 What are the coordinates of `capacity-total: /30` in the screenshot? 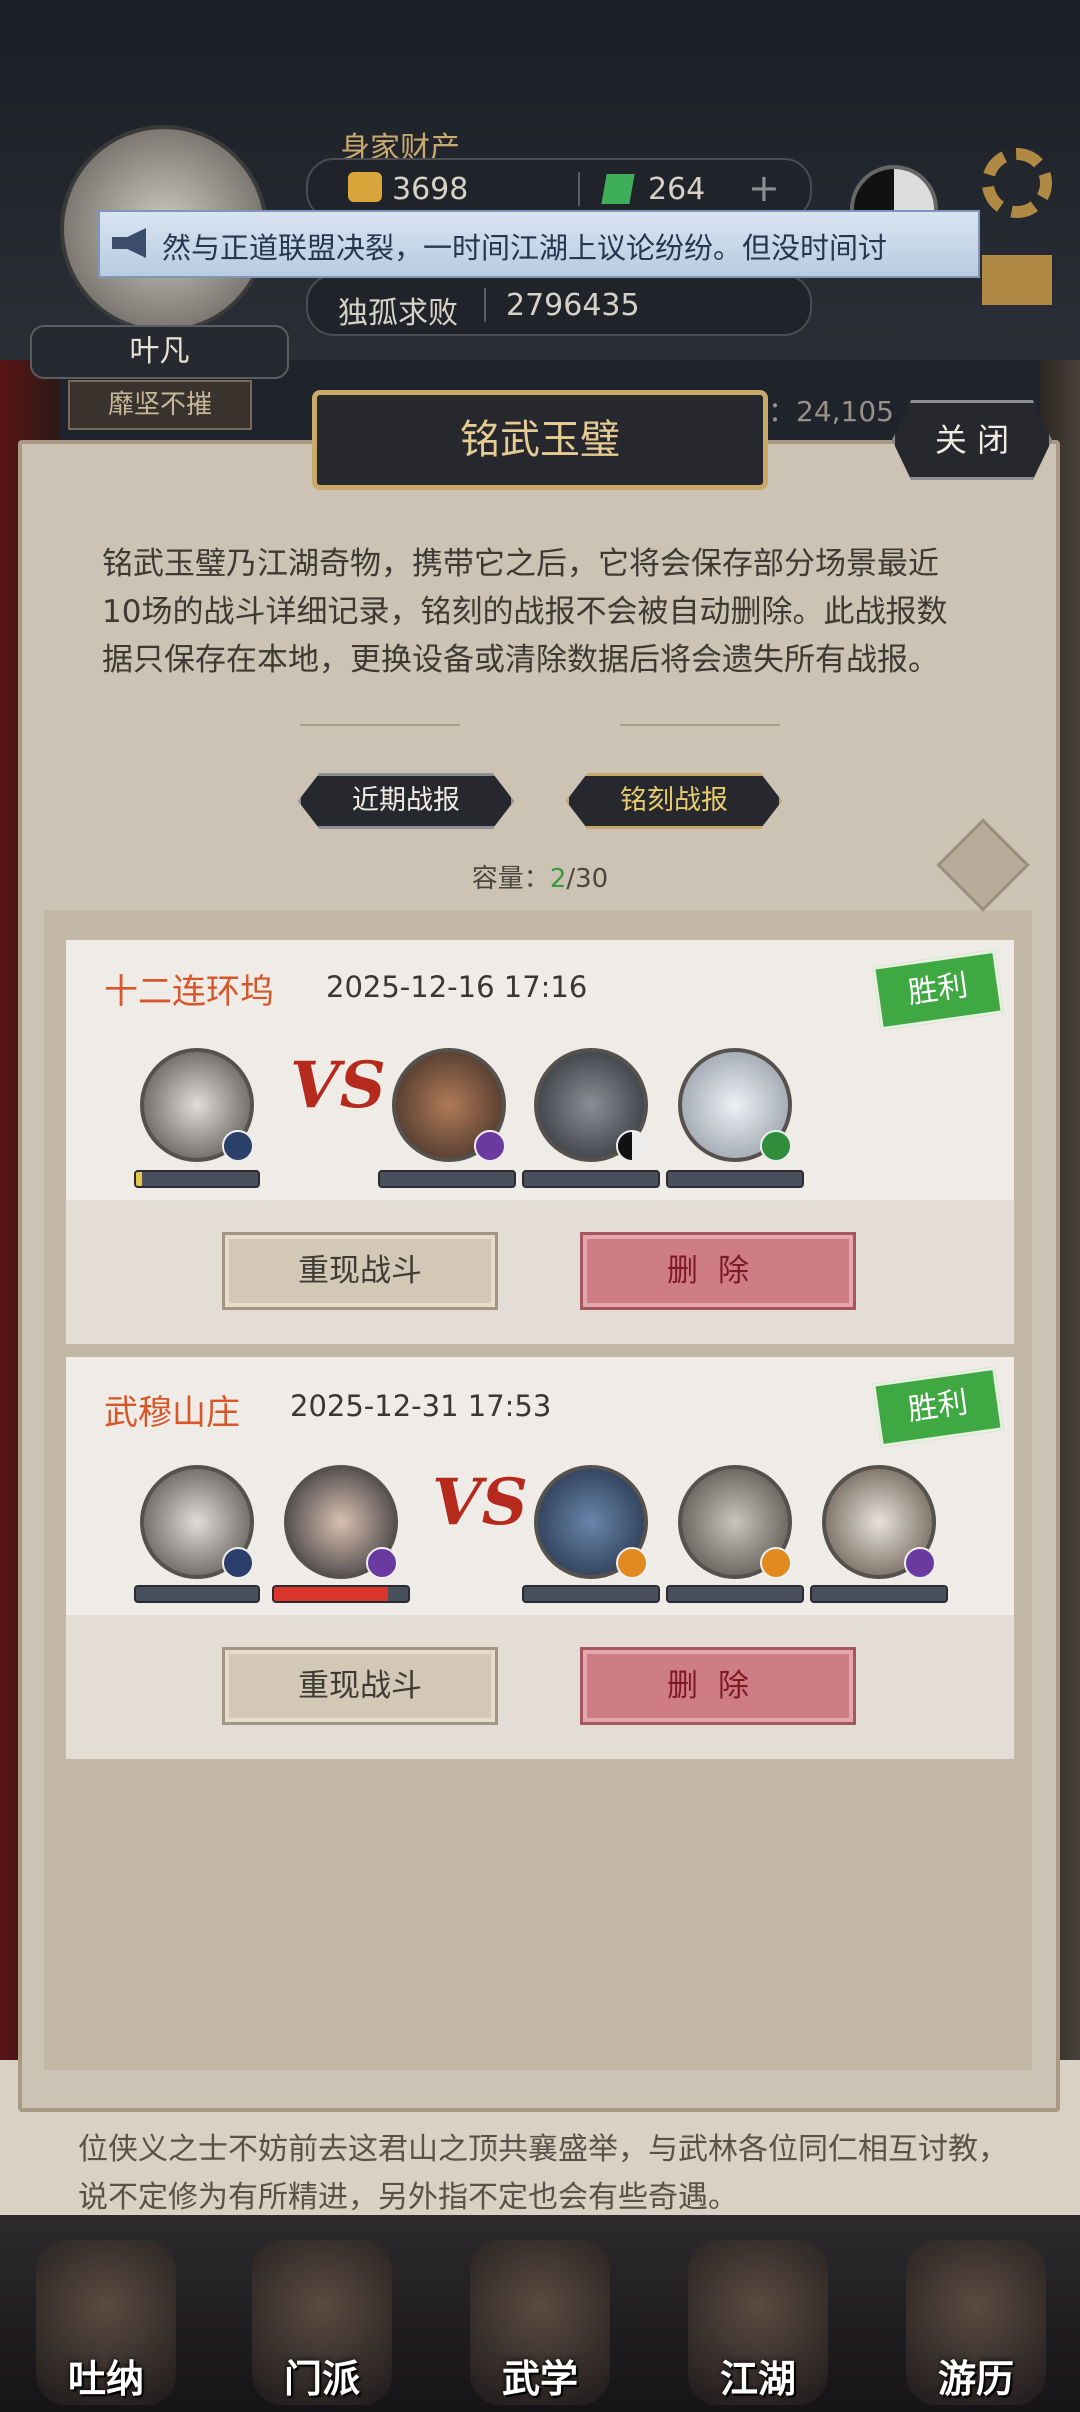 It's located at (587, 879).